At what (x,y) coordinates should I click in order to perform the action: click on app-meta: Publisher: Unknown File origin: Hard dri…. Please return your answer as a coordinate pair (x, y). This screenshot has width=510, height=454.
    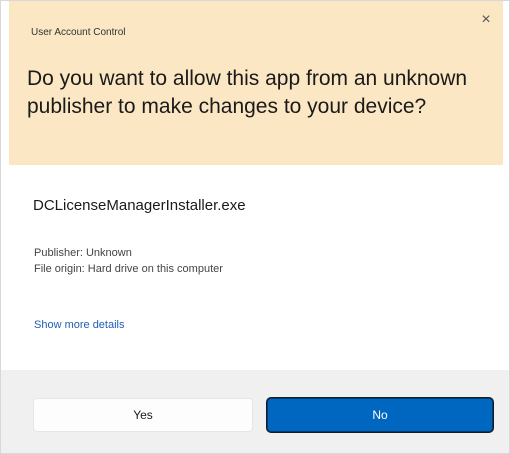
    Looking at the image, I should click on (128, 261).